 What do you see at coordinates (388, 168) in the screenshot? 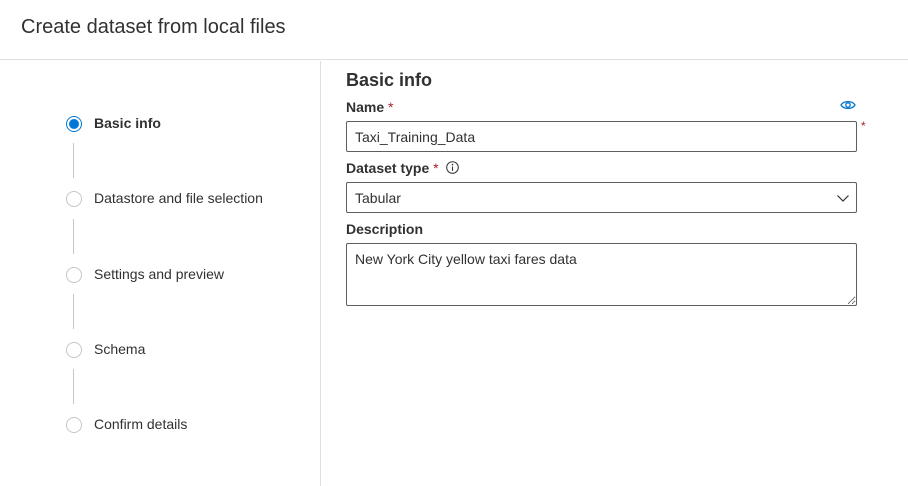
I see `dataset-type-label-text: Dataset type` at bounding box center [388, 168].